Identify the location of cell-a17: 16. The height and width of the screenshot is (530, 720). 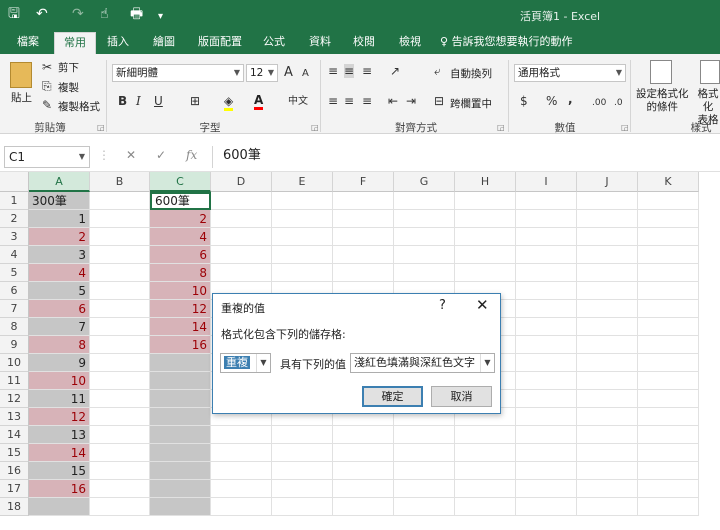
(59, 489).